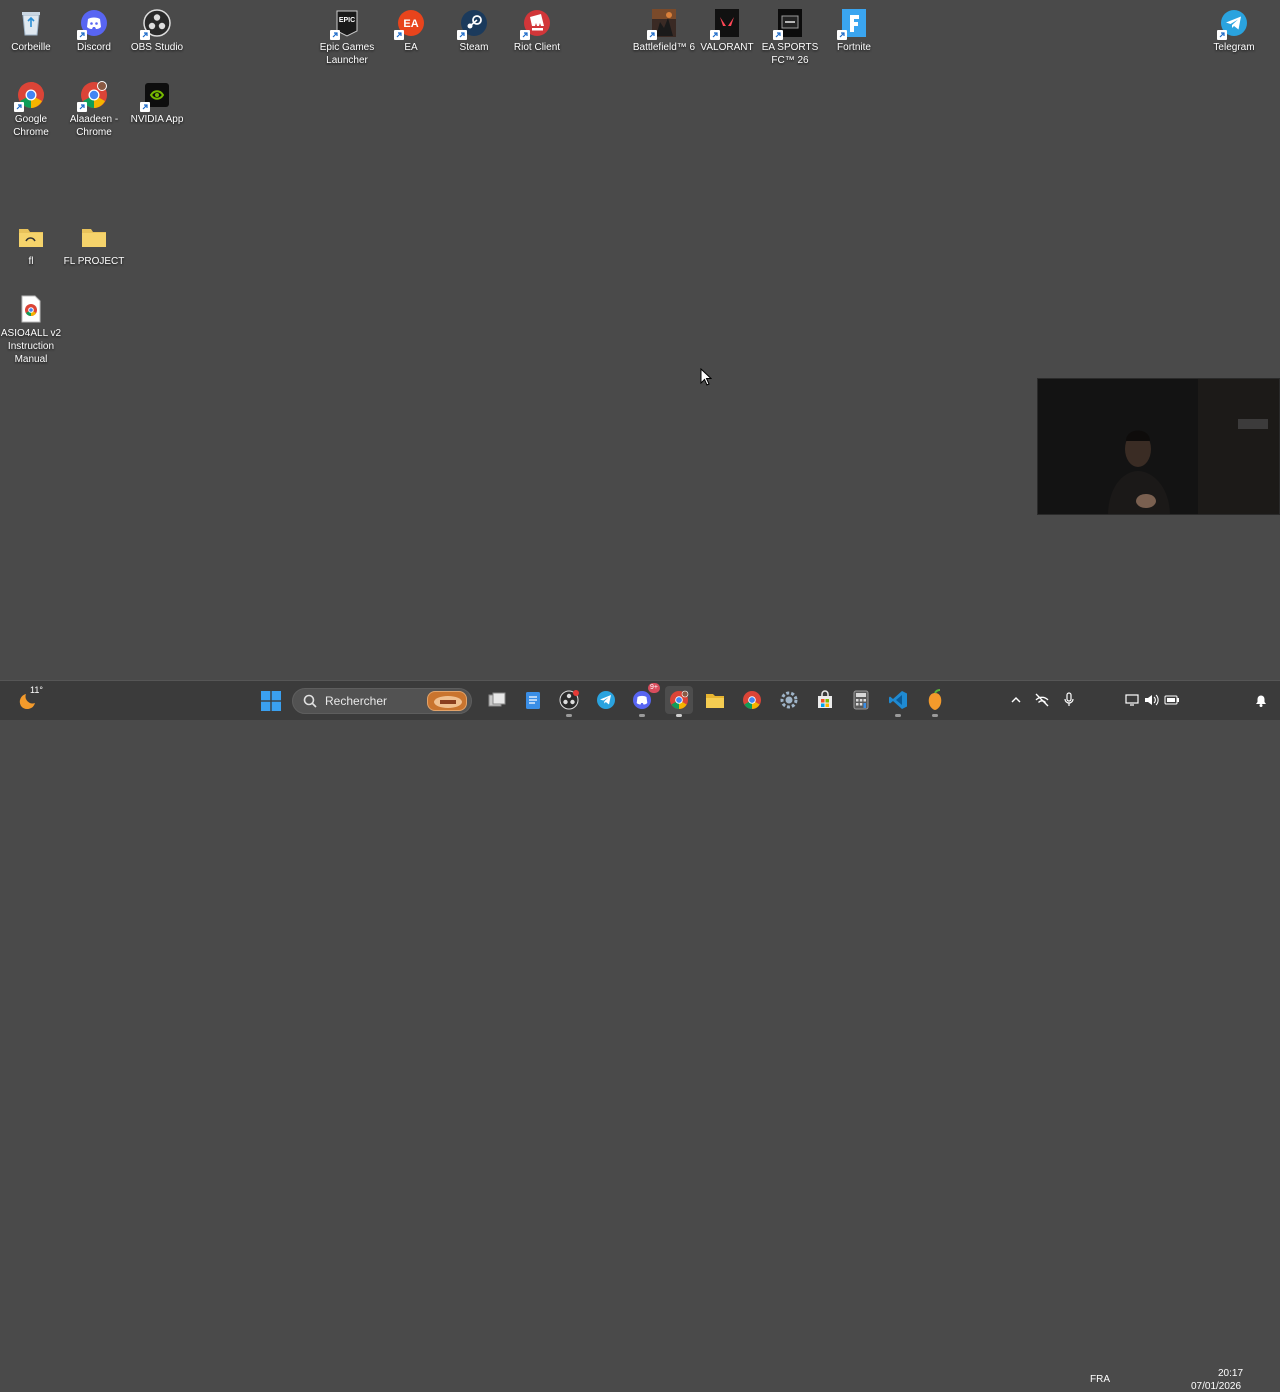 Image resolution: width=1280 pixels, height=1392 pixels. I want to click on chrome-profile-icon, so click(93, 96).